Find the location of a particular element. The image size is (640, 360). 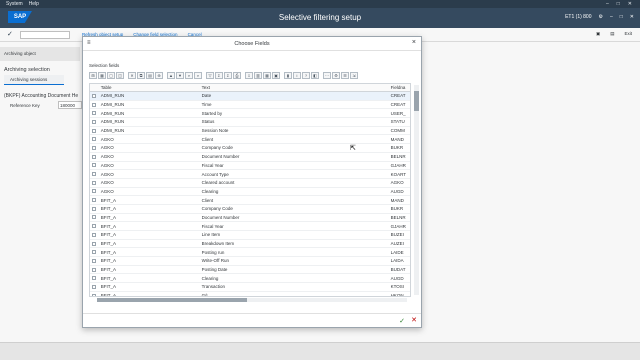

table-row: BFIT_A G/L HKON is located at coordinates (250, 294).